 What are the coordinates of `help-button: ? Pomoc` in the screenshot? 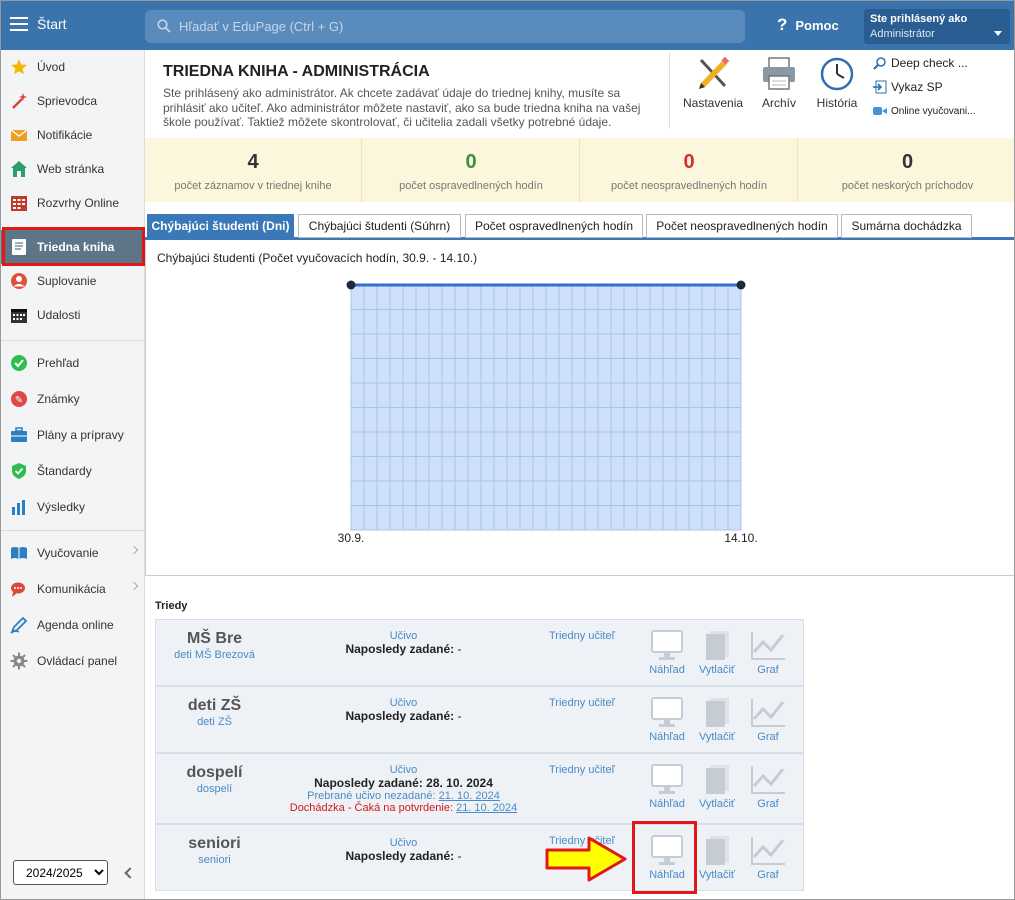 It's located at (808, 25).